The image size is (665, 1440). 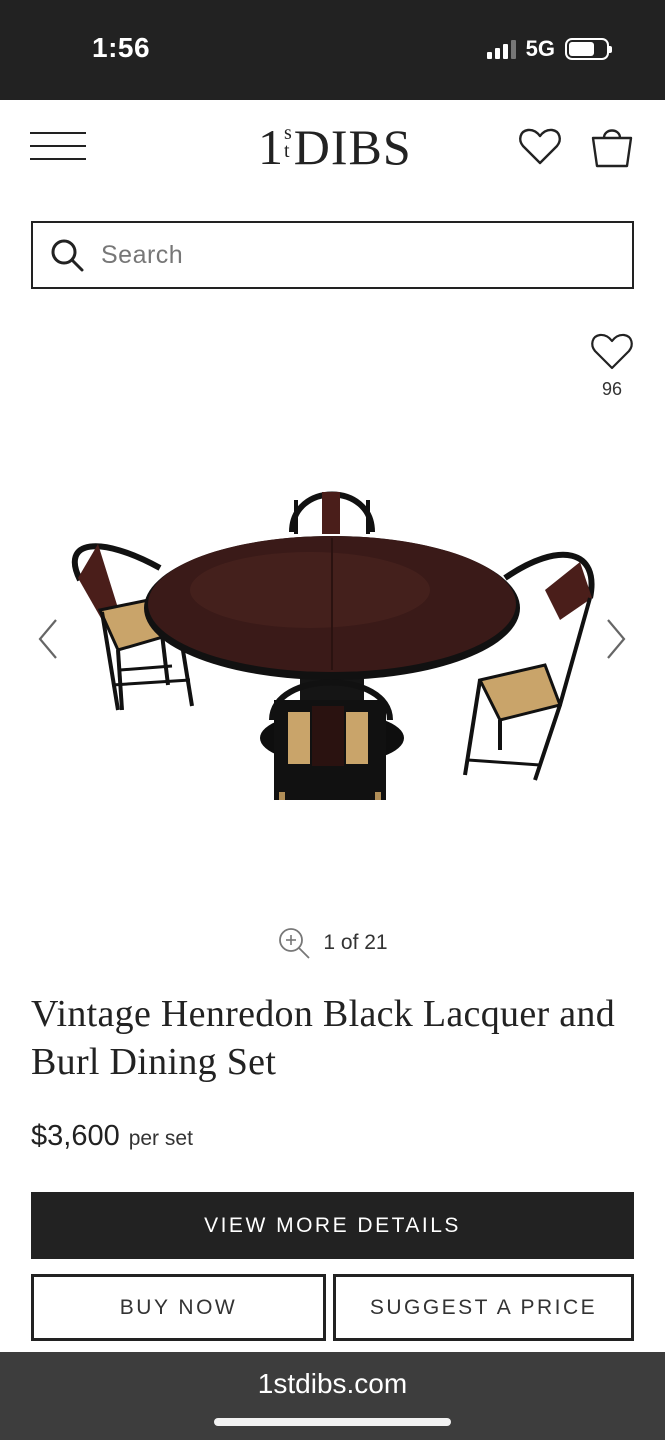 What do you see at coordinates (331, 739) in the screenshot?
I see `front-chair` at bounding box center [331, 739].